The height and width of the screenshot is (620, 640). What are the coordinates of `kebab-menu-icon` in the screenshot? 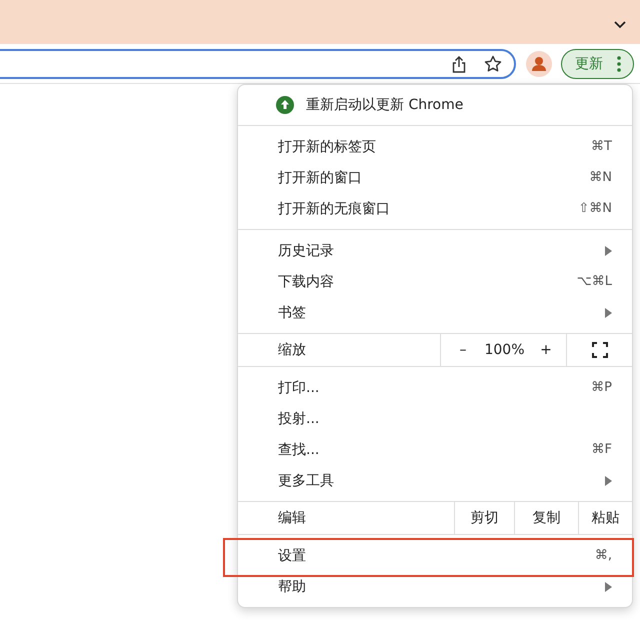 It's located at (619, 64).